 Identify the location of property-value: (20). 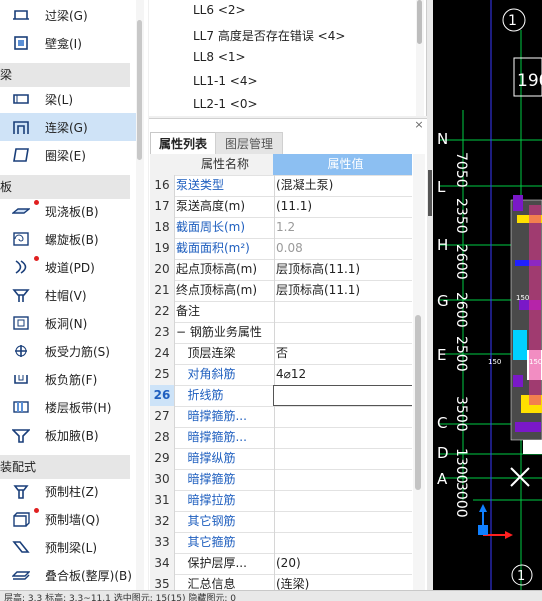
(342, 563).